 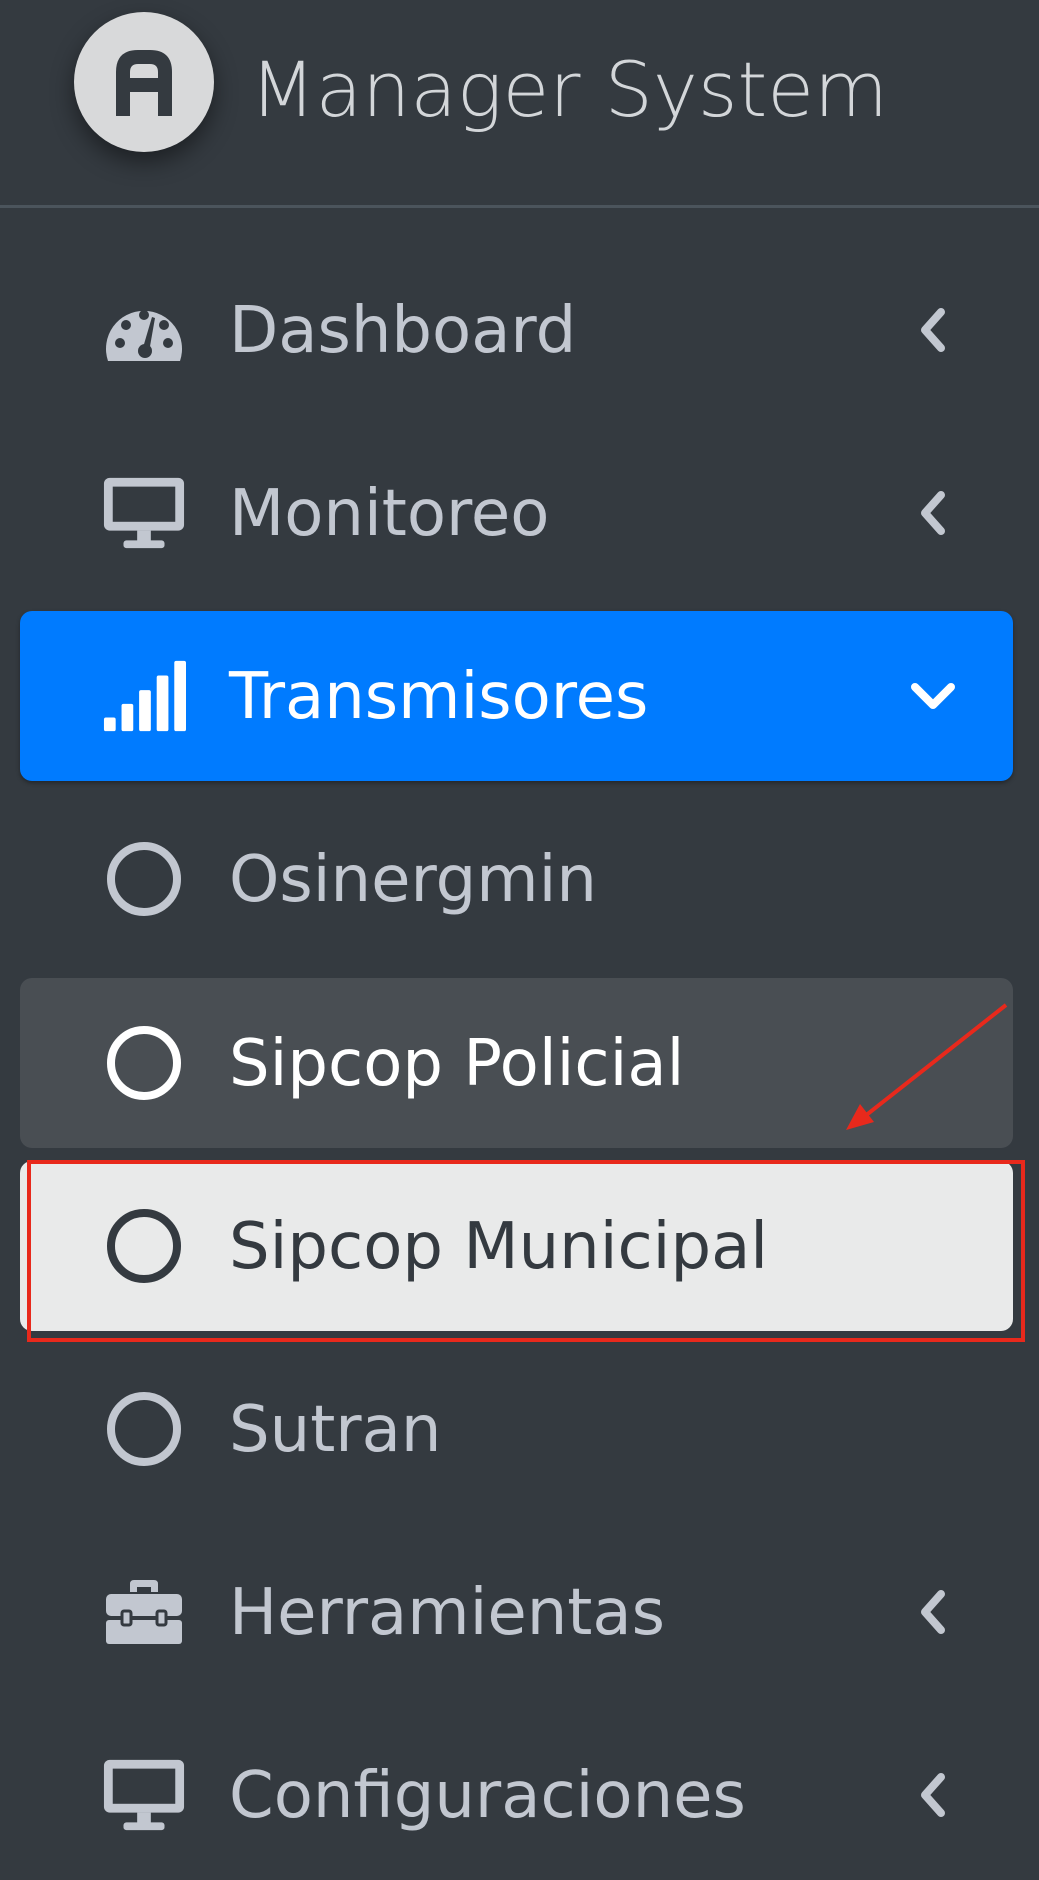 I want to click on brand-logo-icon, so click(x=144, y=82).